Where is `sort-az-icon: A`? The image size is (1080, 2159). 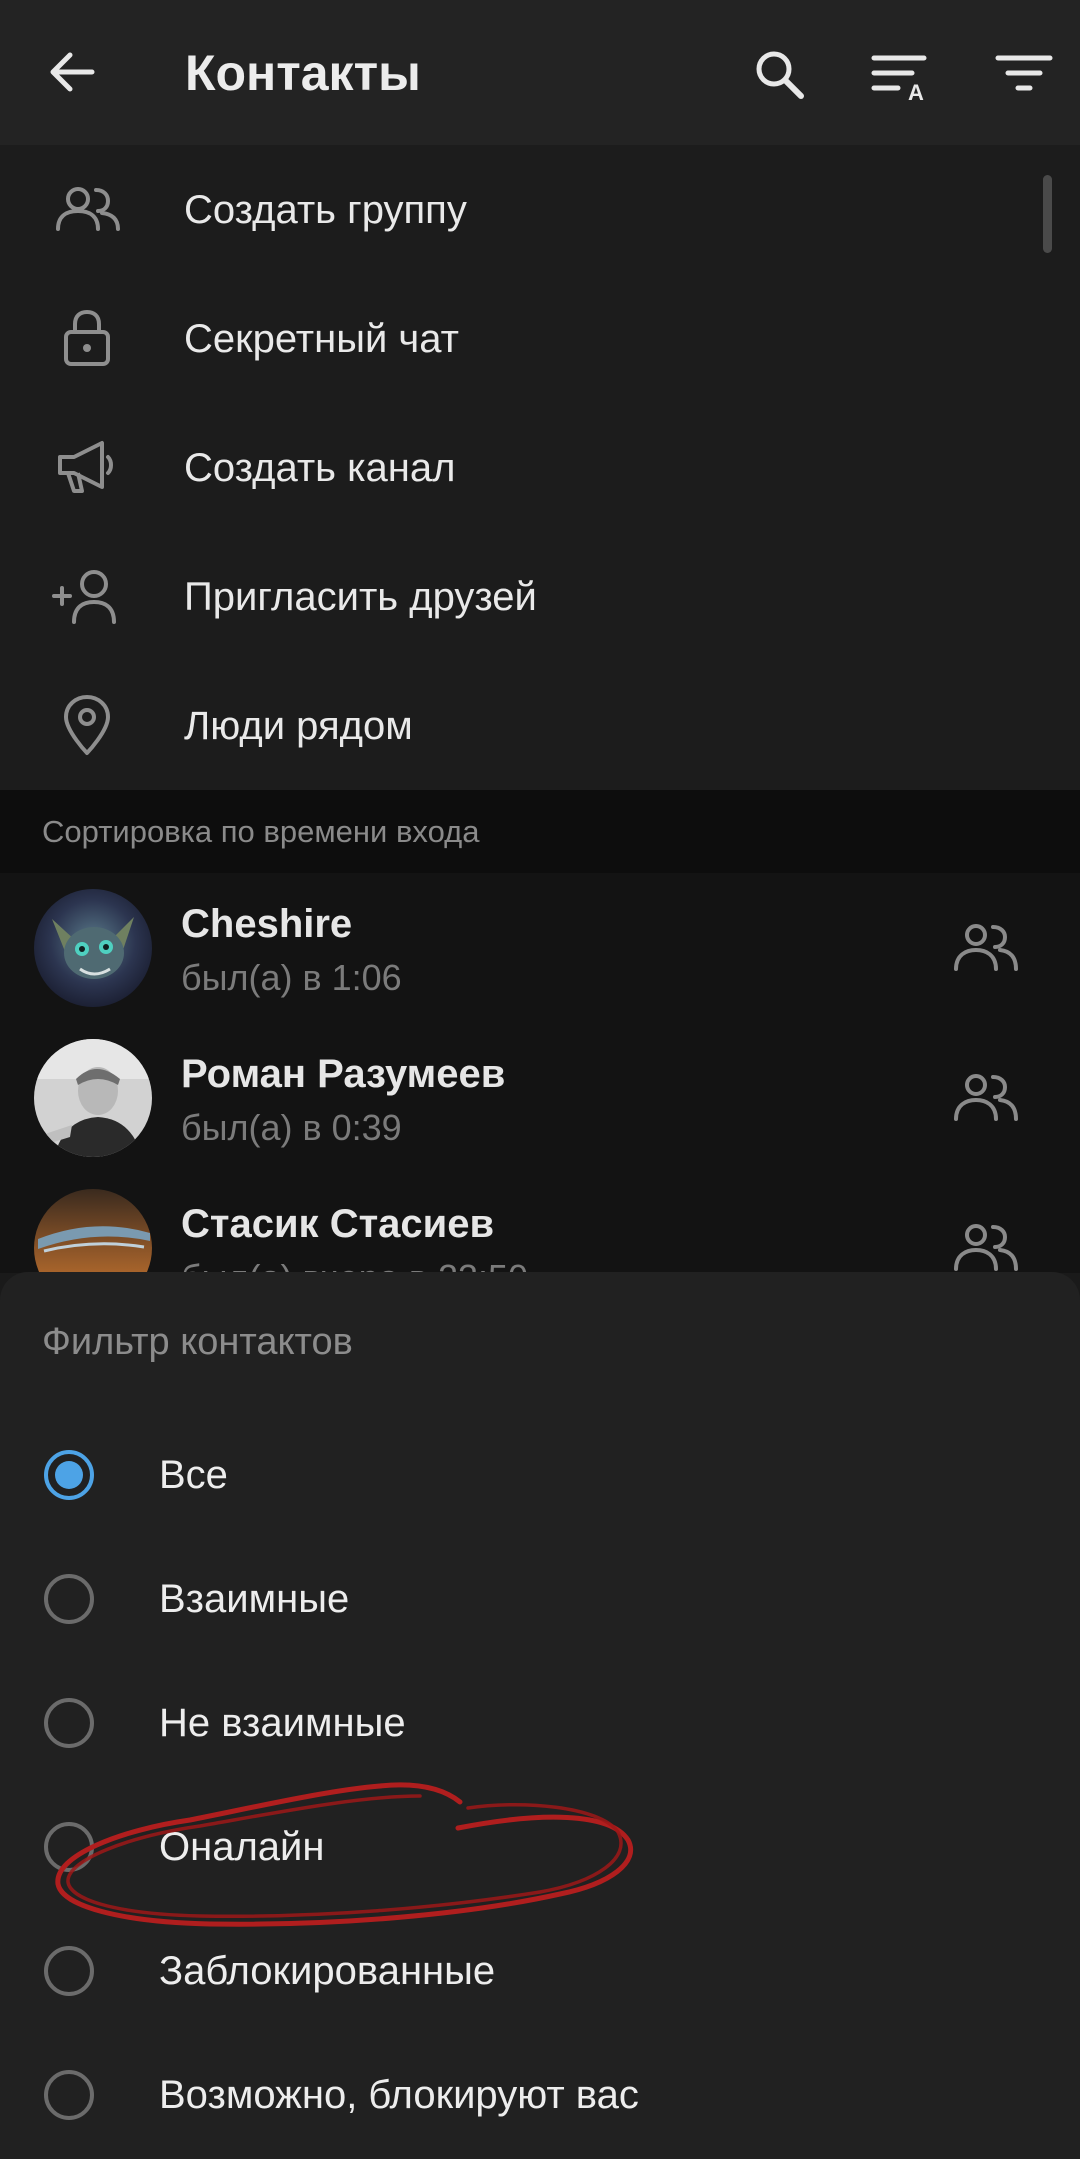
sort-az-icon: A is located at coordinates (903, 75).